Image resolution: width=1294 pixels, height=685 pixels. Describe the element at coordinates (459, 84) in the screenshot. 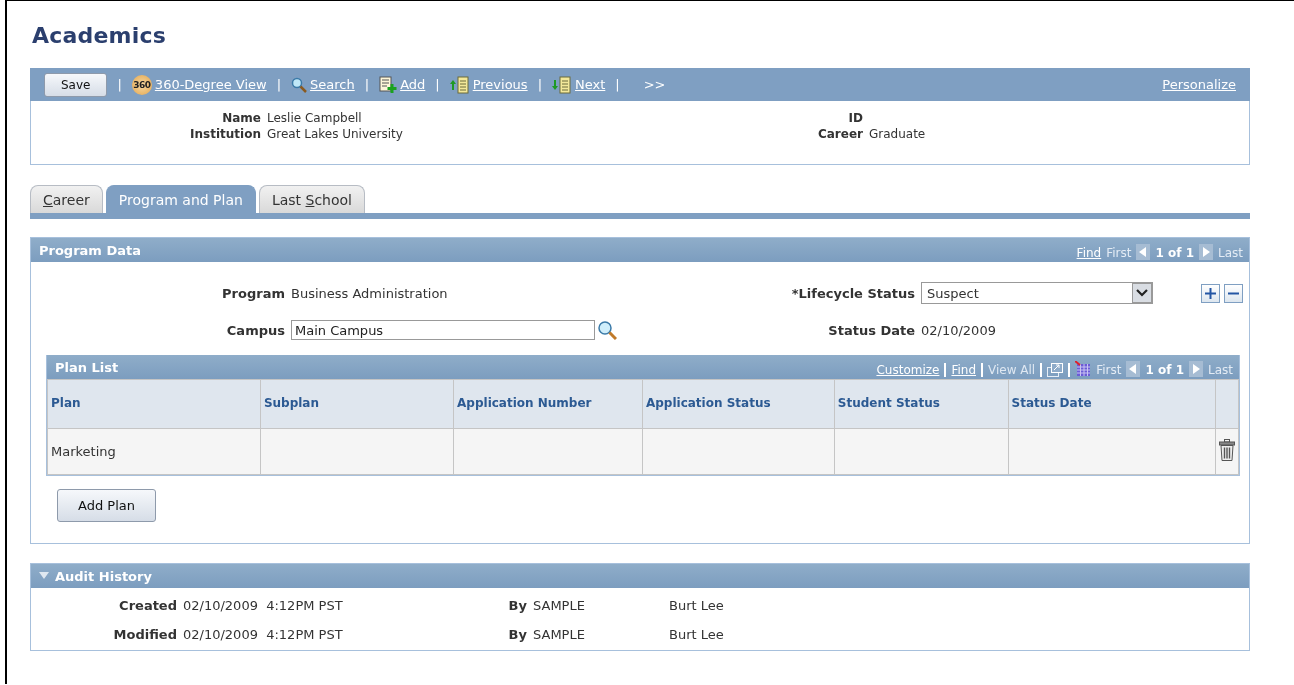

I see `up-arrow-list-icon` at that location.